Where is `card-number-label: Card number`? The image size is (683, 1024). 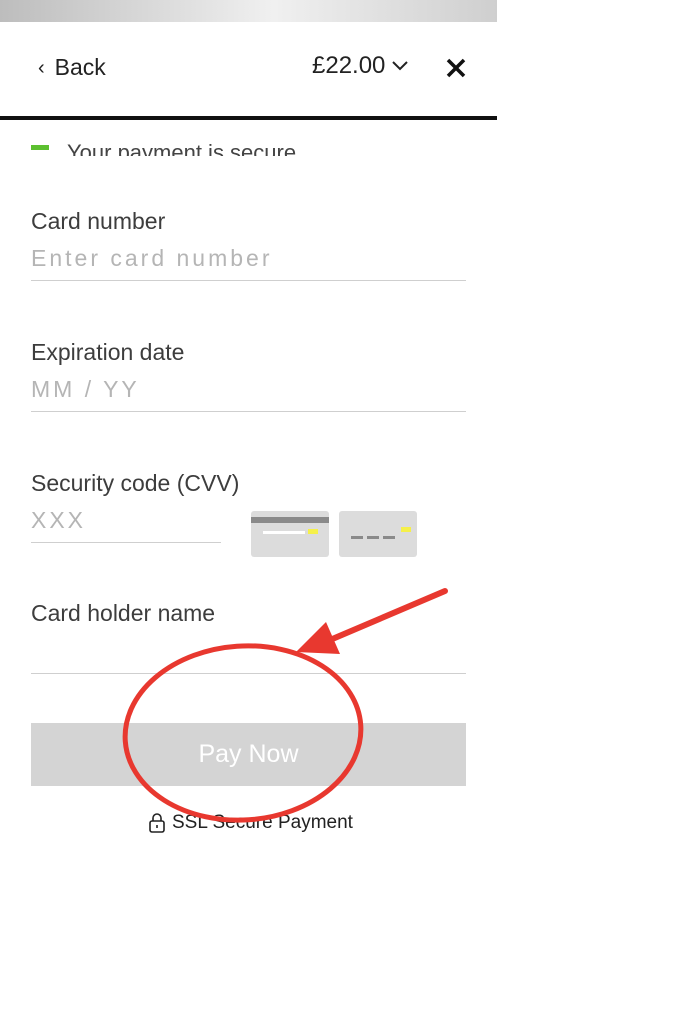 card-number-label: Card number is located at coordinates (98, 221).